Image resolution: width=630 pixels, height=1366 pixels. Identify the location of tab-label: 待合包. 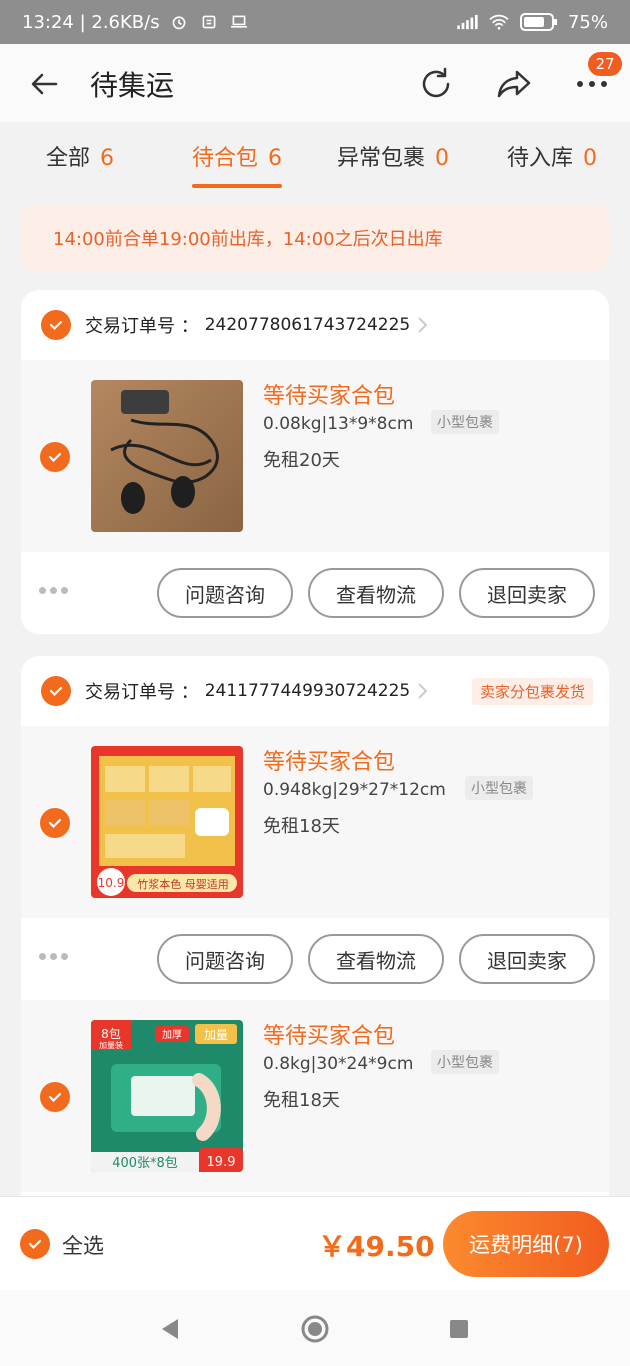
(225, 158).